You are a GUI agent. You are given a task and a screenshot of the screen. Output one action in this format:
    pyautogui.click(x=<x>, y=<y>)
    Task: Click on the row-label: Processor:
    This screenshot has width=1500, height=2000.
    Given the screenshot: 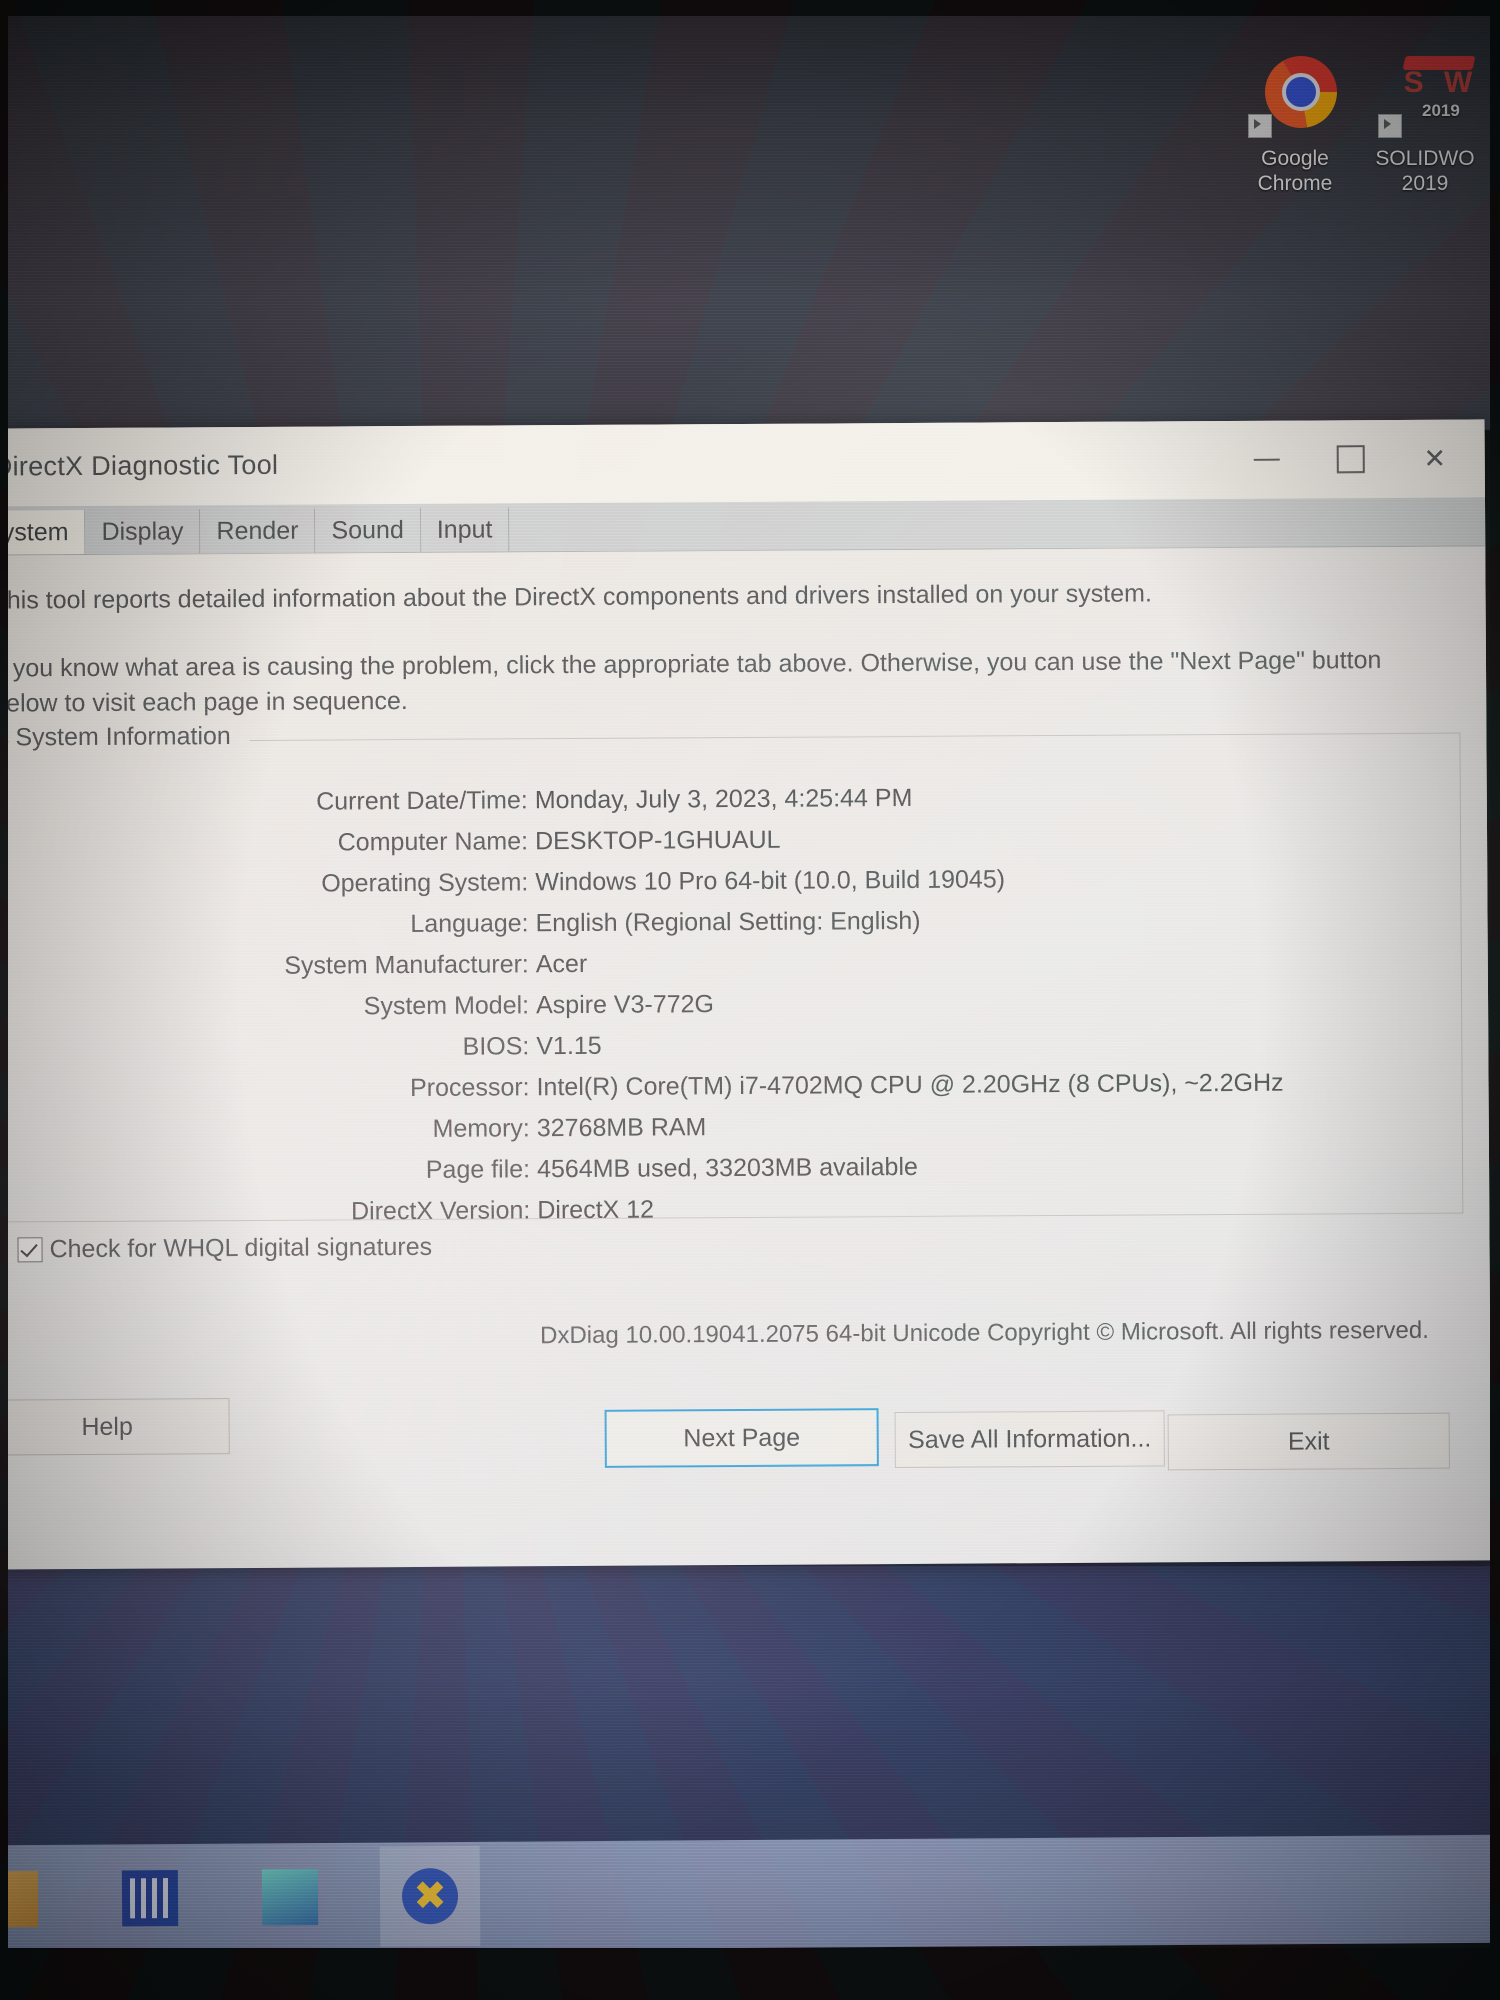 What is the action you would take?
    pyautogui.click(x=469, y=1088)
    